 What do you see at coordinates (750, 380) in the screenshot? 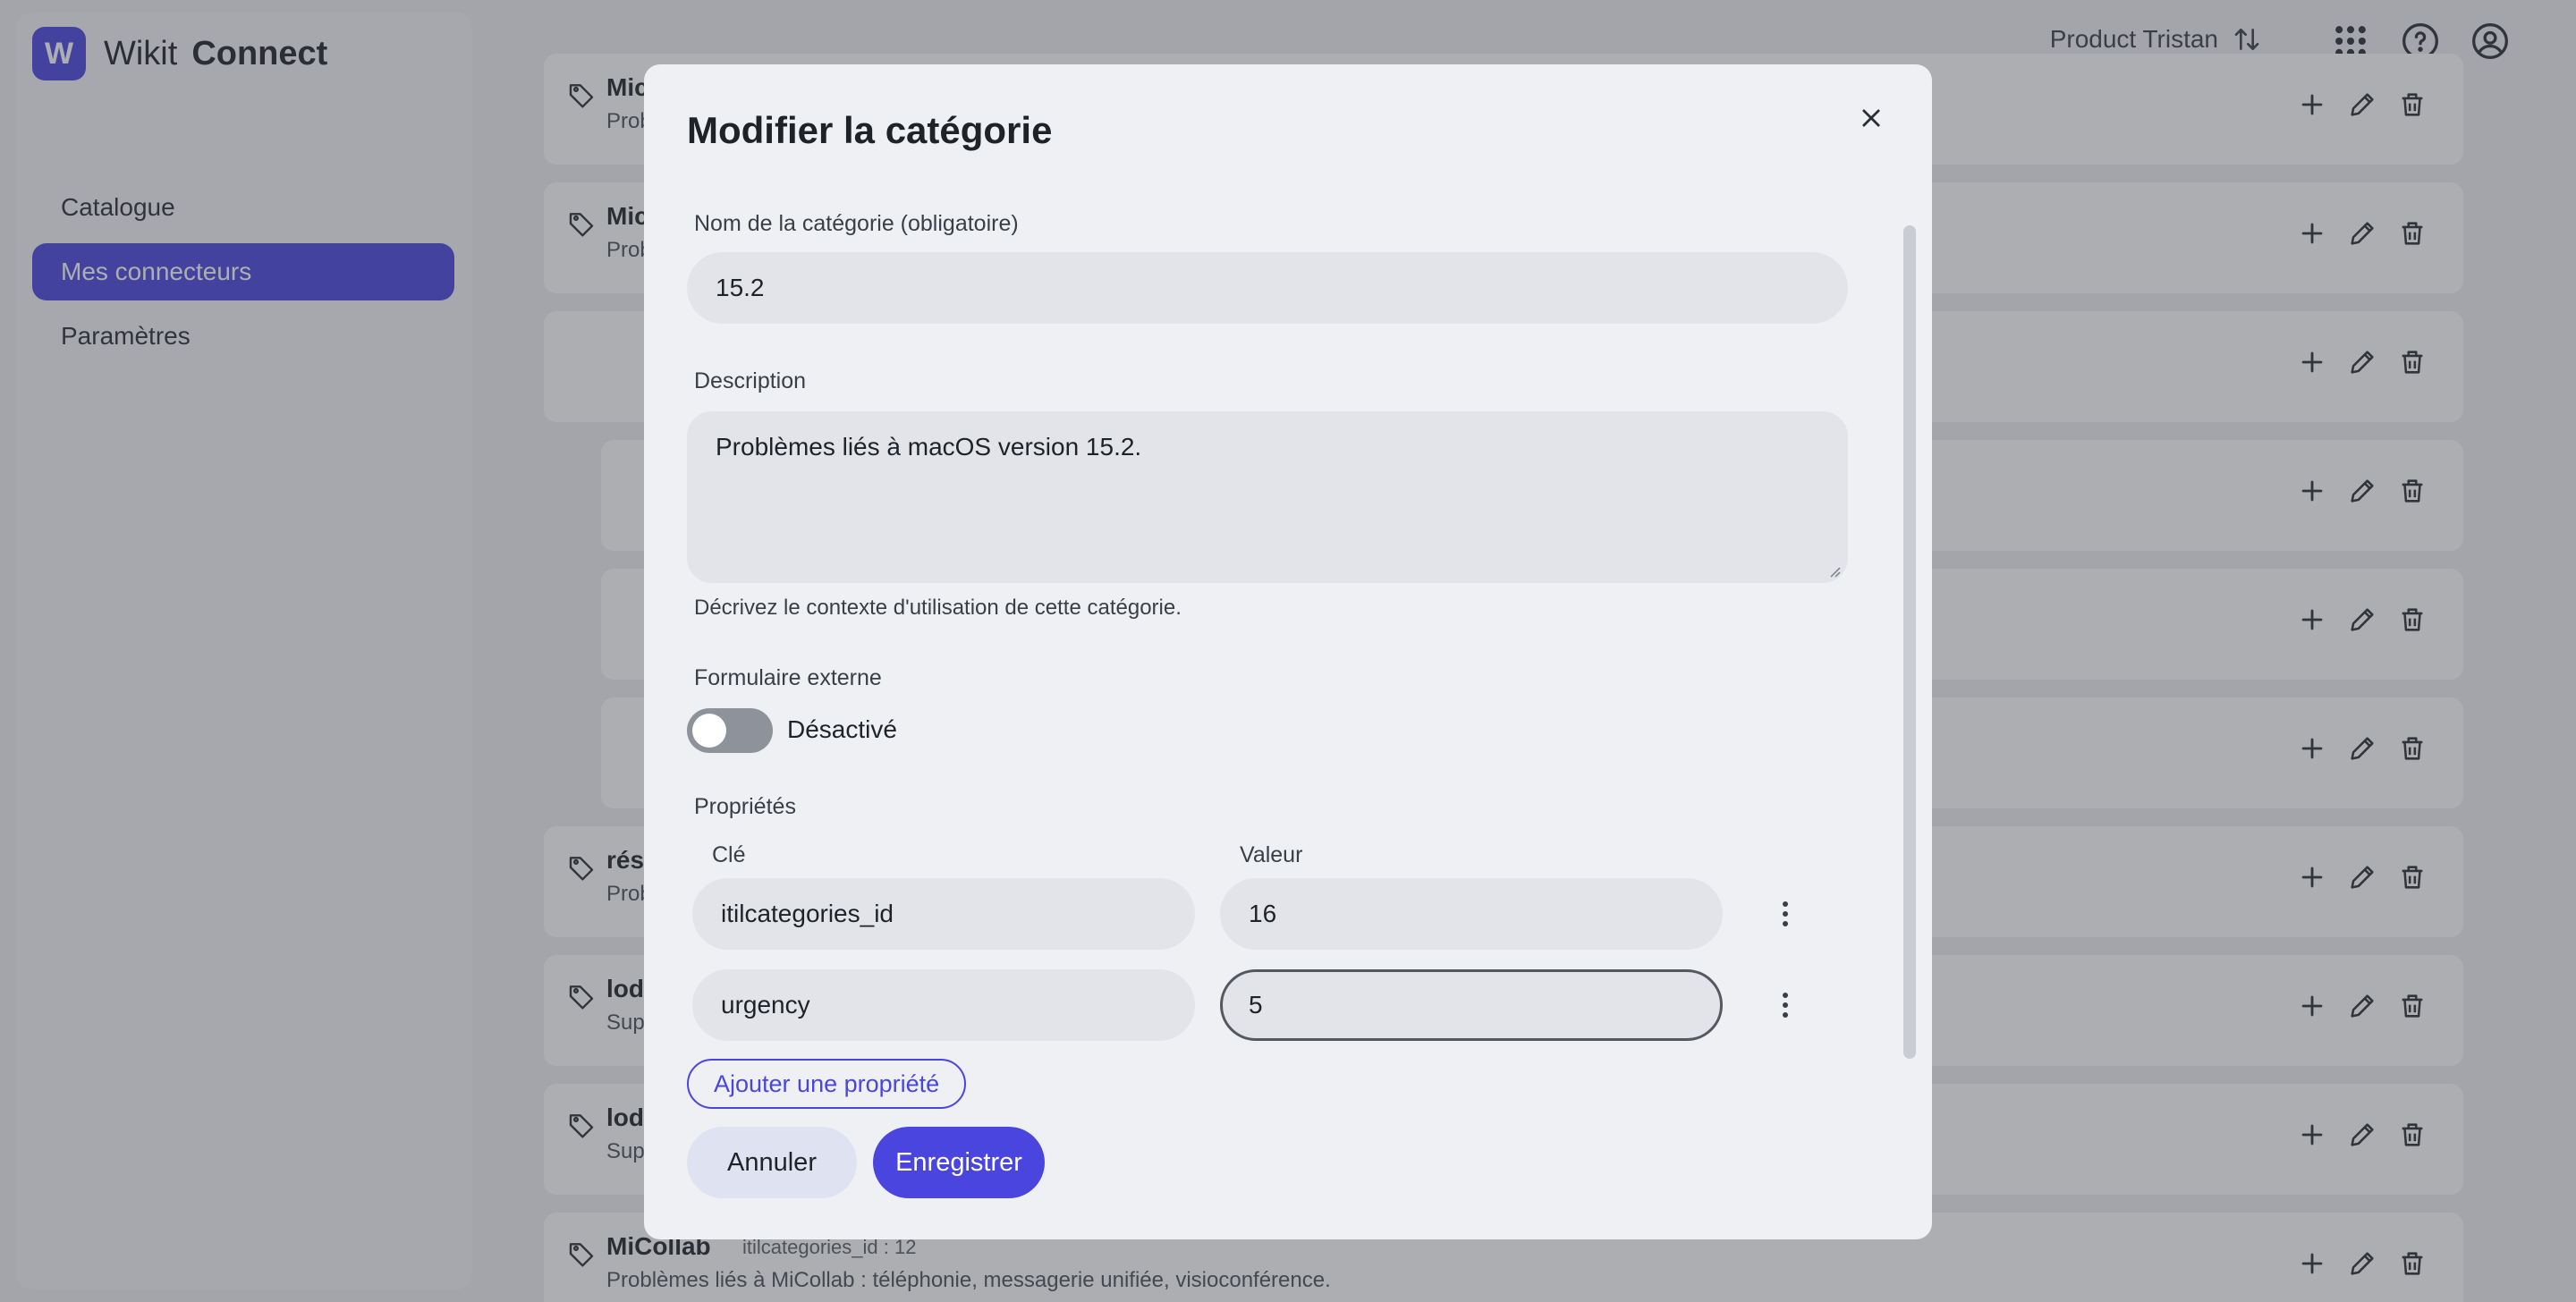
I see `description-label: Description` at bounding box center [750, 380].